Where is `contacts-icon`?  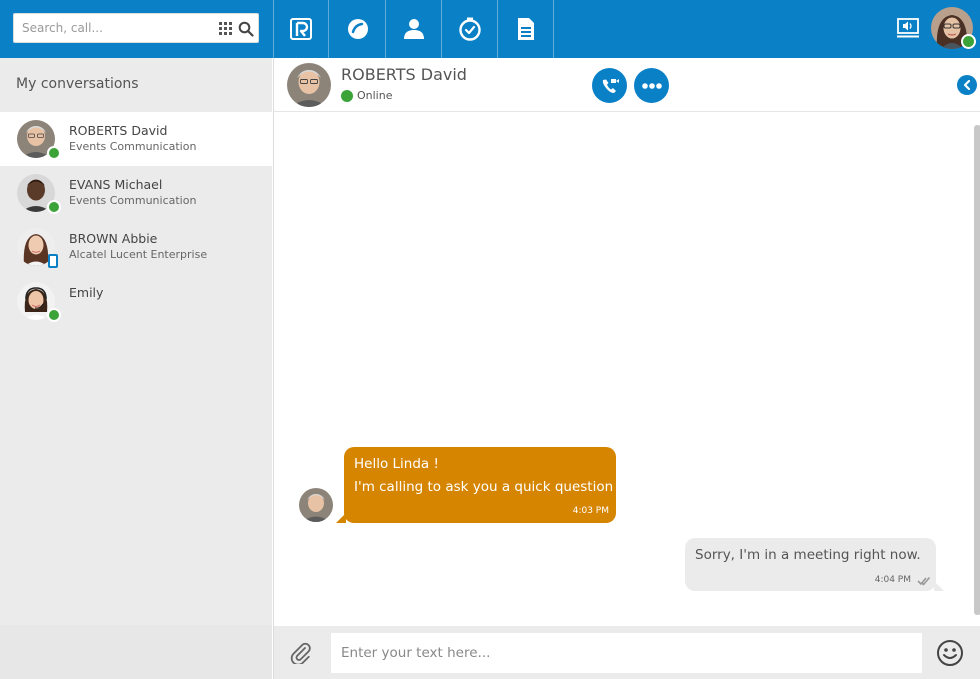
contacts-icon is located at coordinates (413, 29).